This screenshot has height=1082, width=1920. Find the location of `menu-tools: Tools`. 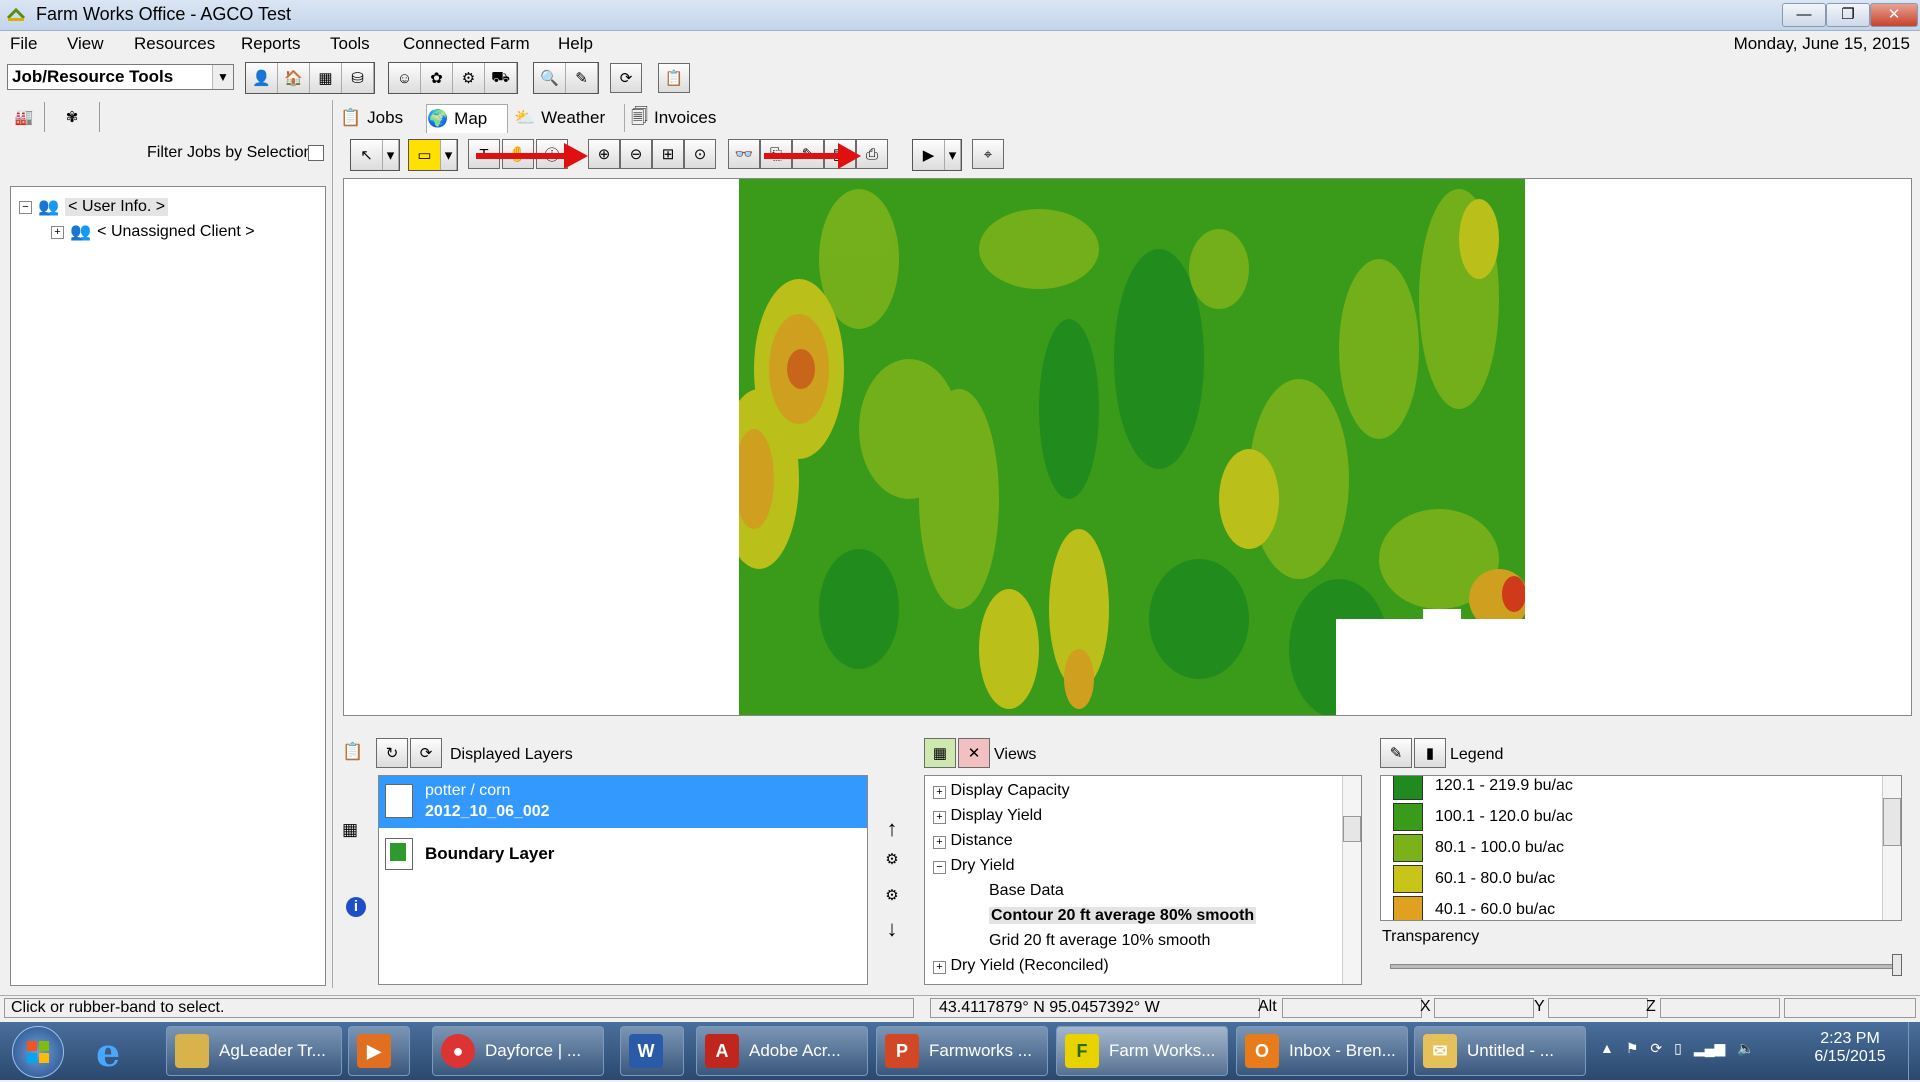

menu-tools: Tools is located at coordinates (350, 44).